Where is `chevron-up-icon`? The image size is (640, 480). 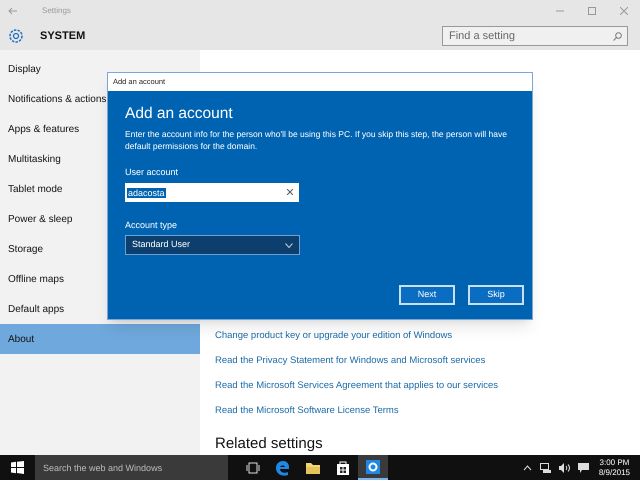
chevron-up-icon is located at coordinates (527, 467).